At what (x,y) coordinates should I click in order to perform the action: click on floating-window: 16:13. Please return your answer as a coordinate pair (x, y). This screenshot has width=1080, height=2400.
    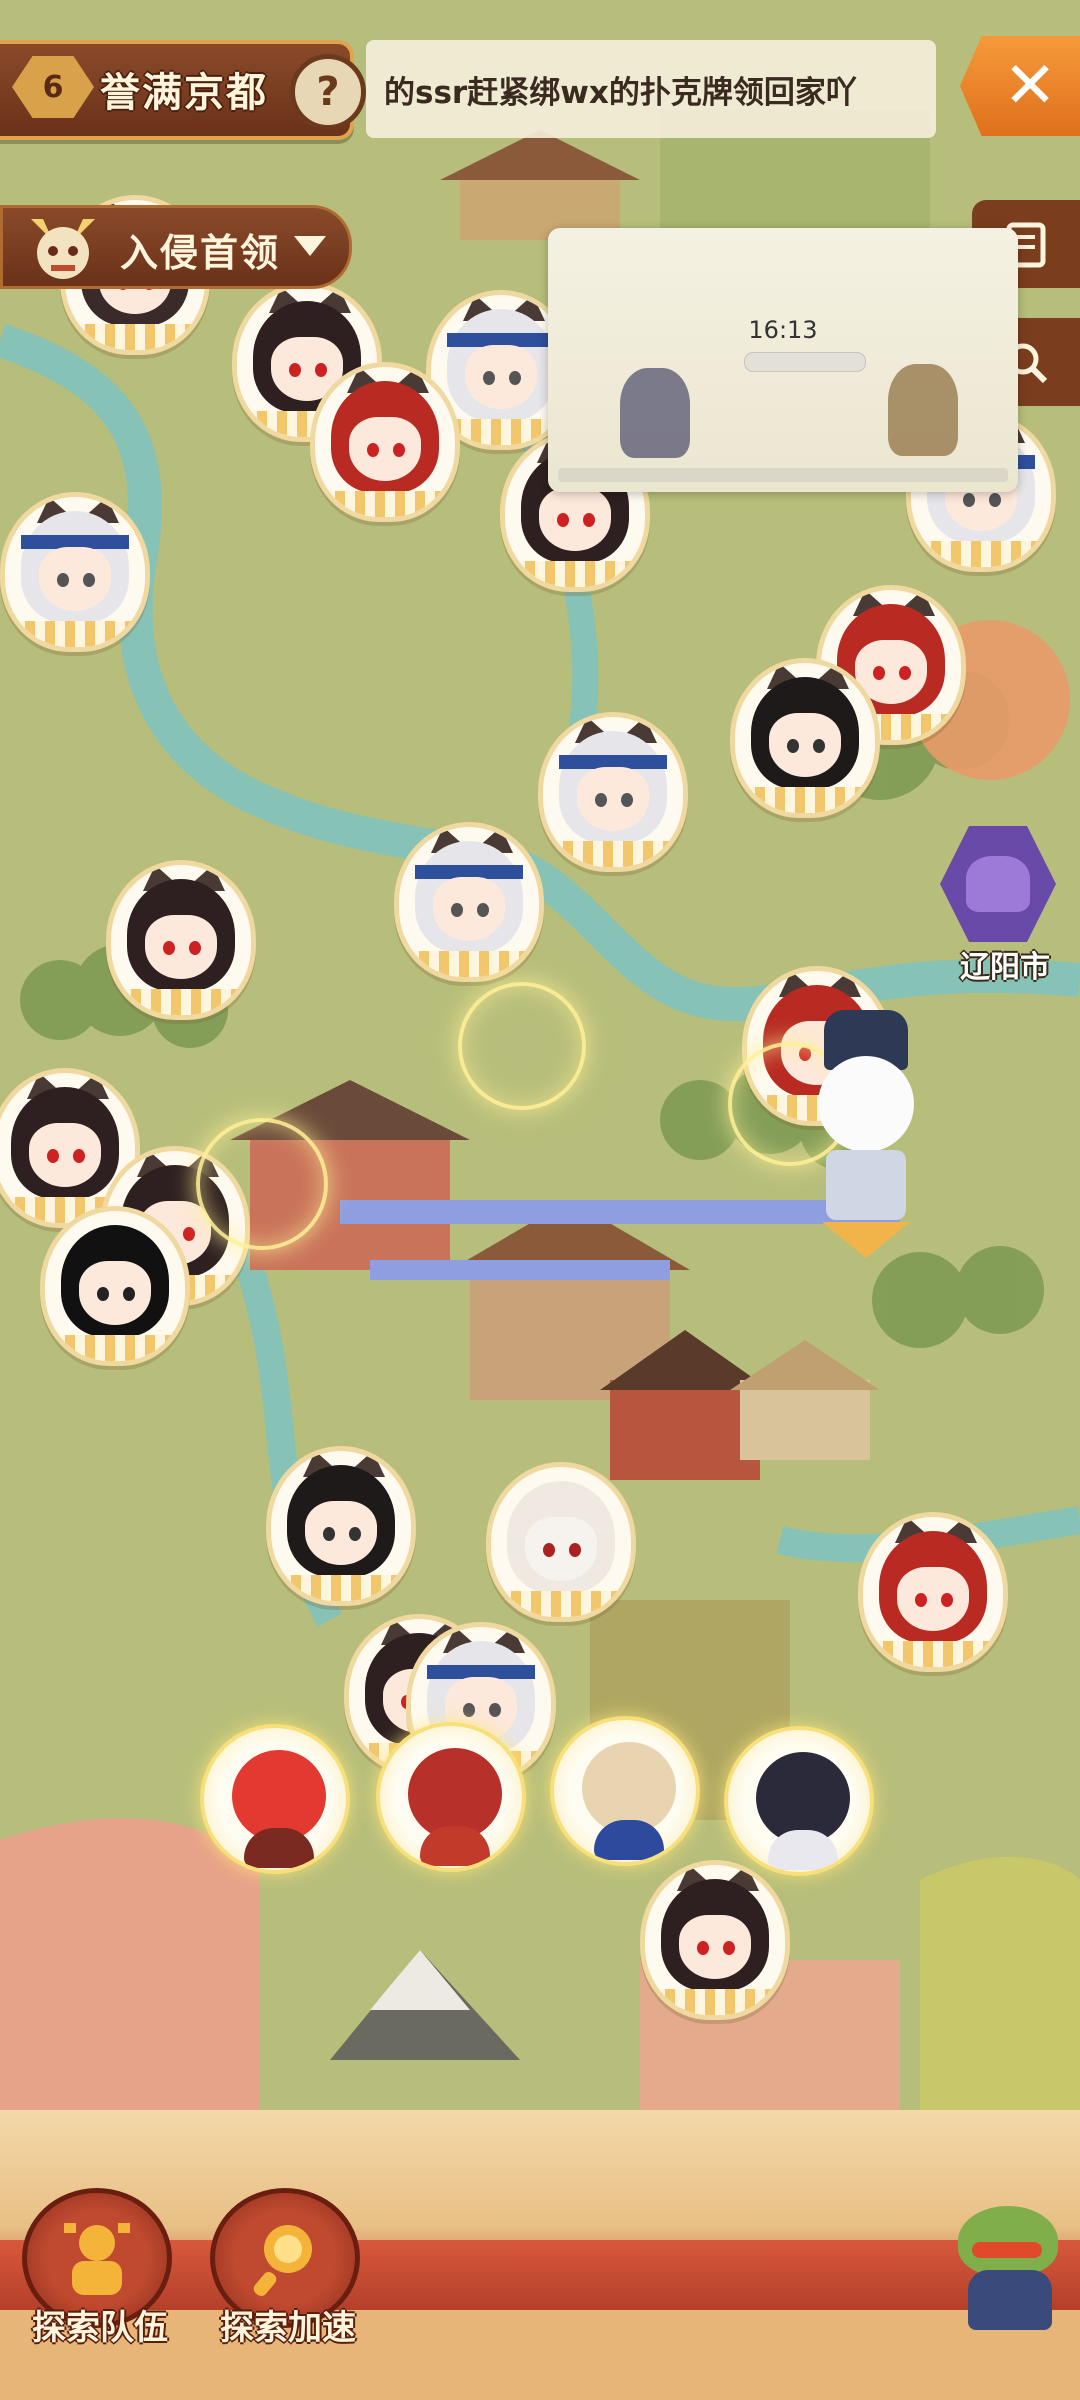
    Looking at the image, I should click on (783, 360).